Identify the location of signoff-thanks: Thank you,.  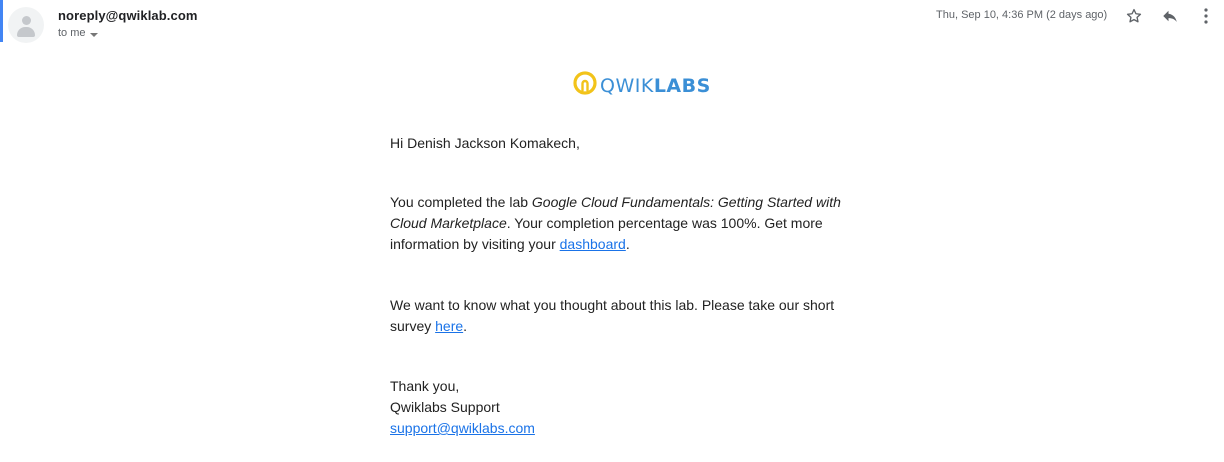
(425, 386).